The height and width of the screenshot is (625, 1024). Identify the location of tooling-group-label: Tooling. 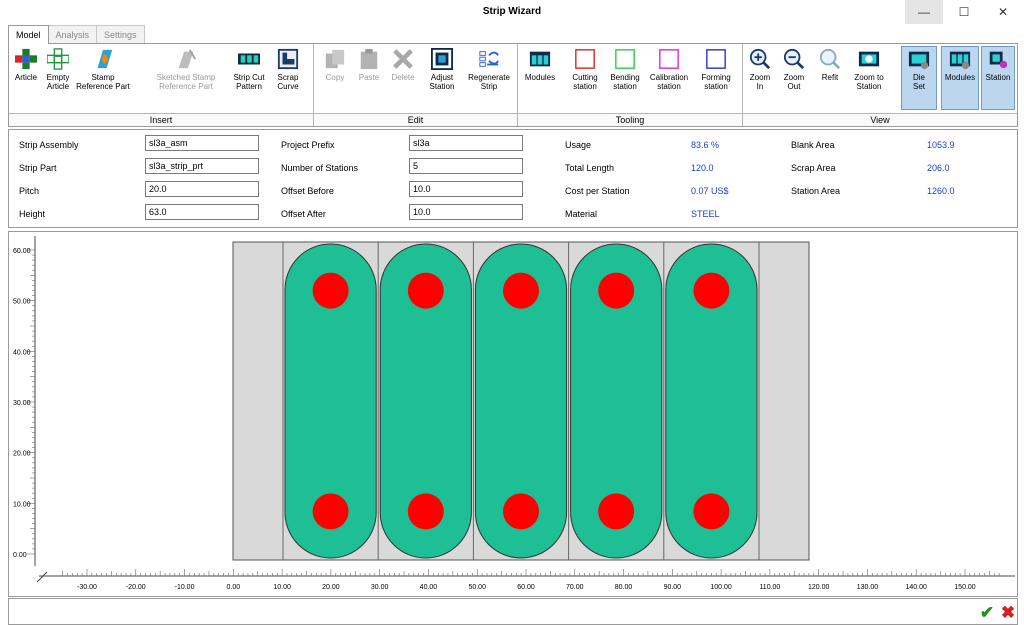
(630, 119).